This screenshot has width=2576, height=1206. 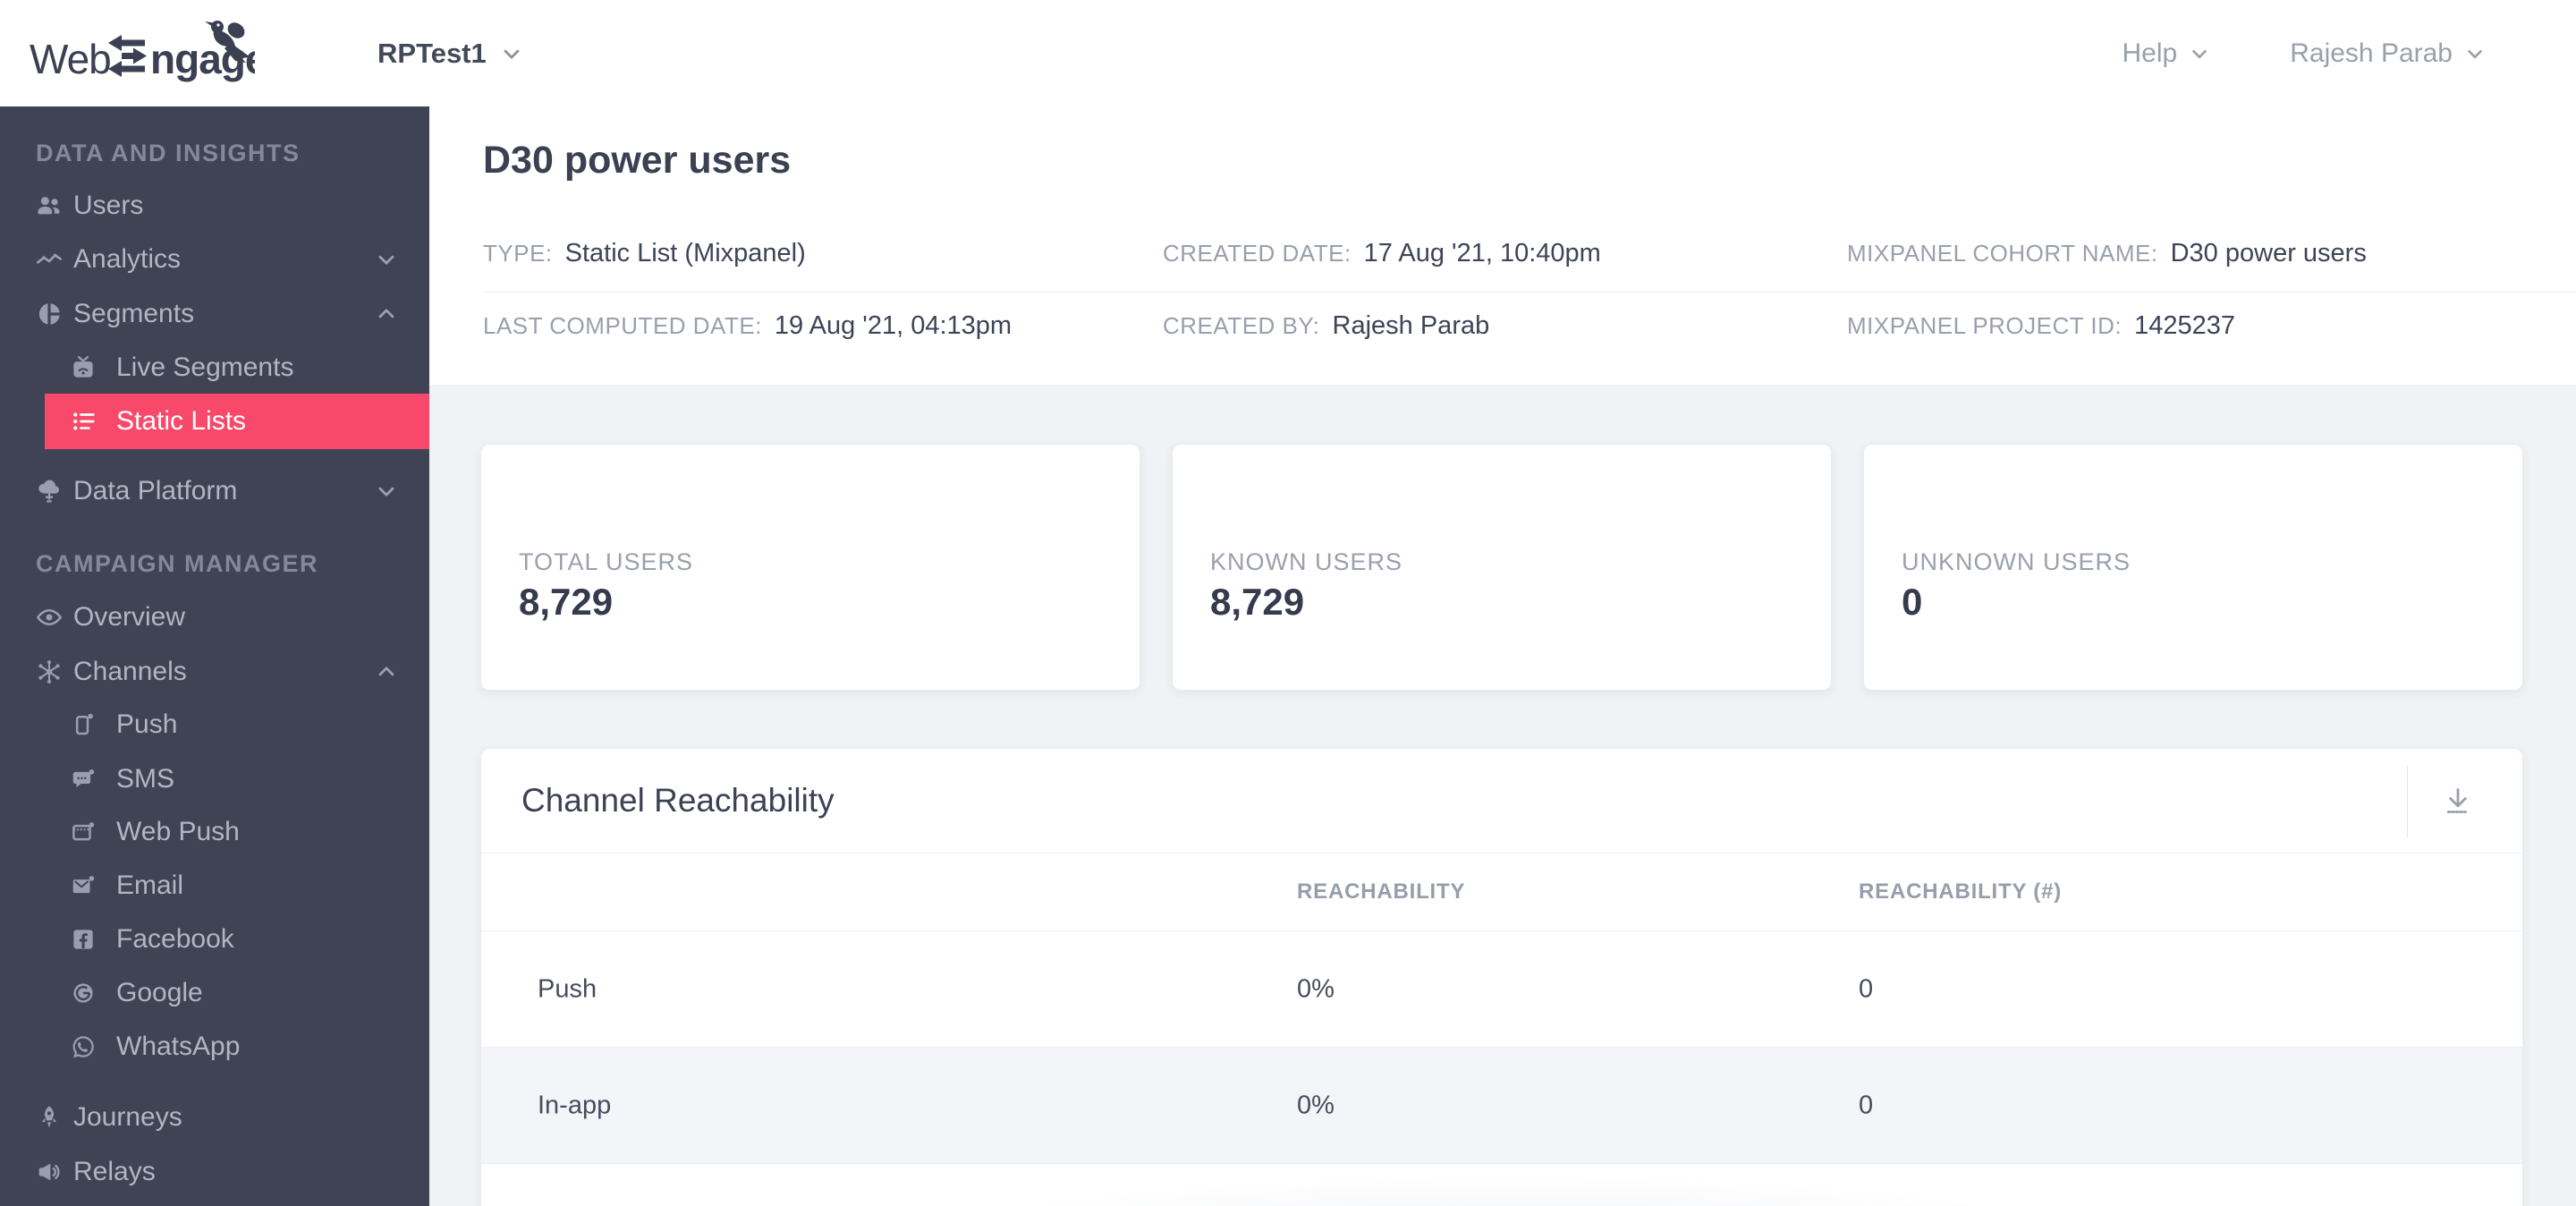 What do you see at coordinates (178, 1046) in the screenshot?
I see `sidebar-item-label: WhatsApp` at bounding box center [178, 1046].